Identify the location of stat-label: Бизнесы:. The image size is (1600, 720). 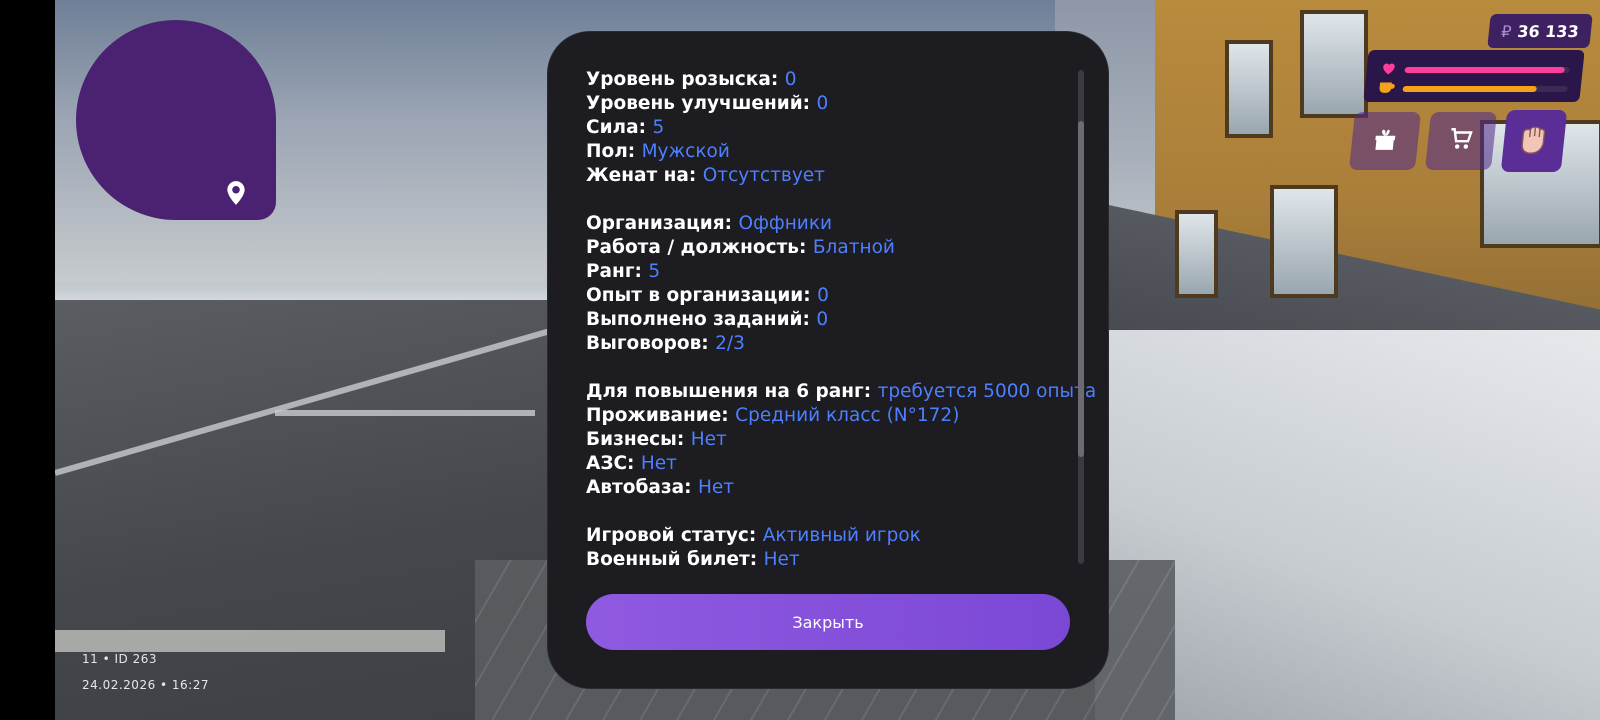
(635, 439).